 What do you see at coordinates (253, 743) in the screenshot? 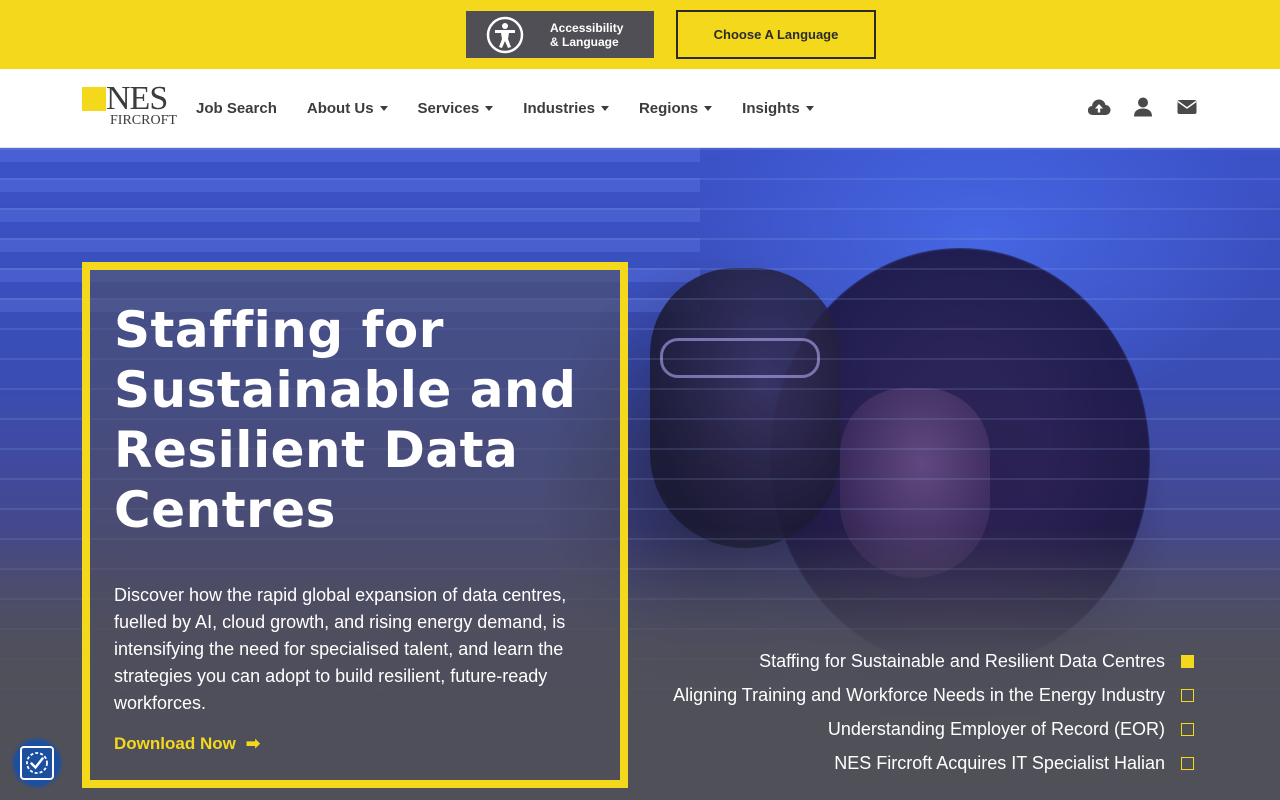
I see `arrow-right-icon: ➡` at bounding box center [253, 743].